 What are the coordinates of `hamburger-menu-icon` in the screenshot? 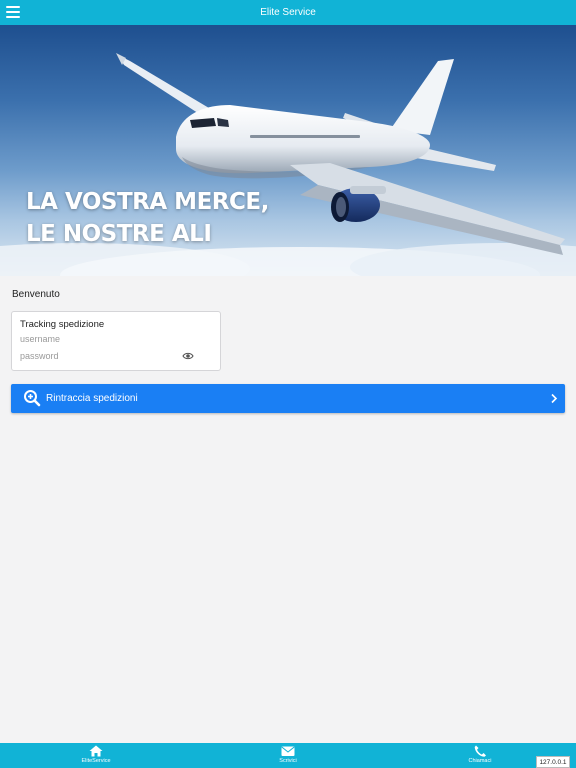 It's located at (13, 12).